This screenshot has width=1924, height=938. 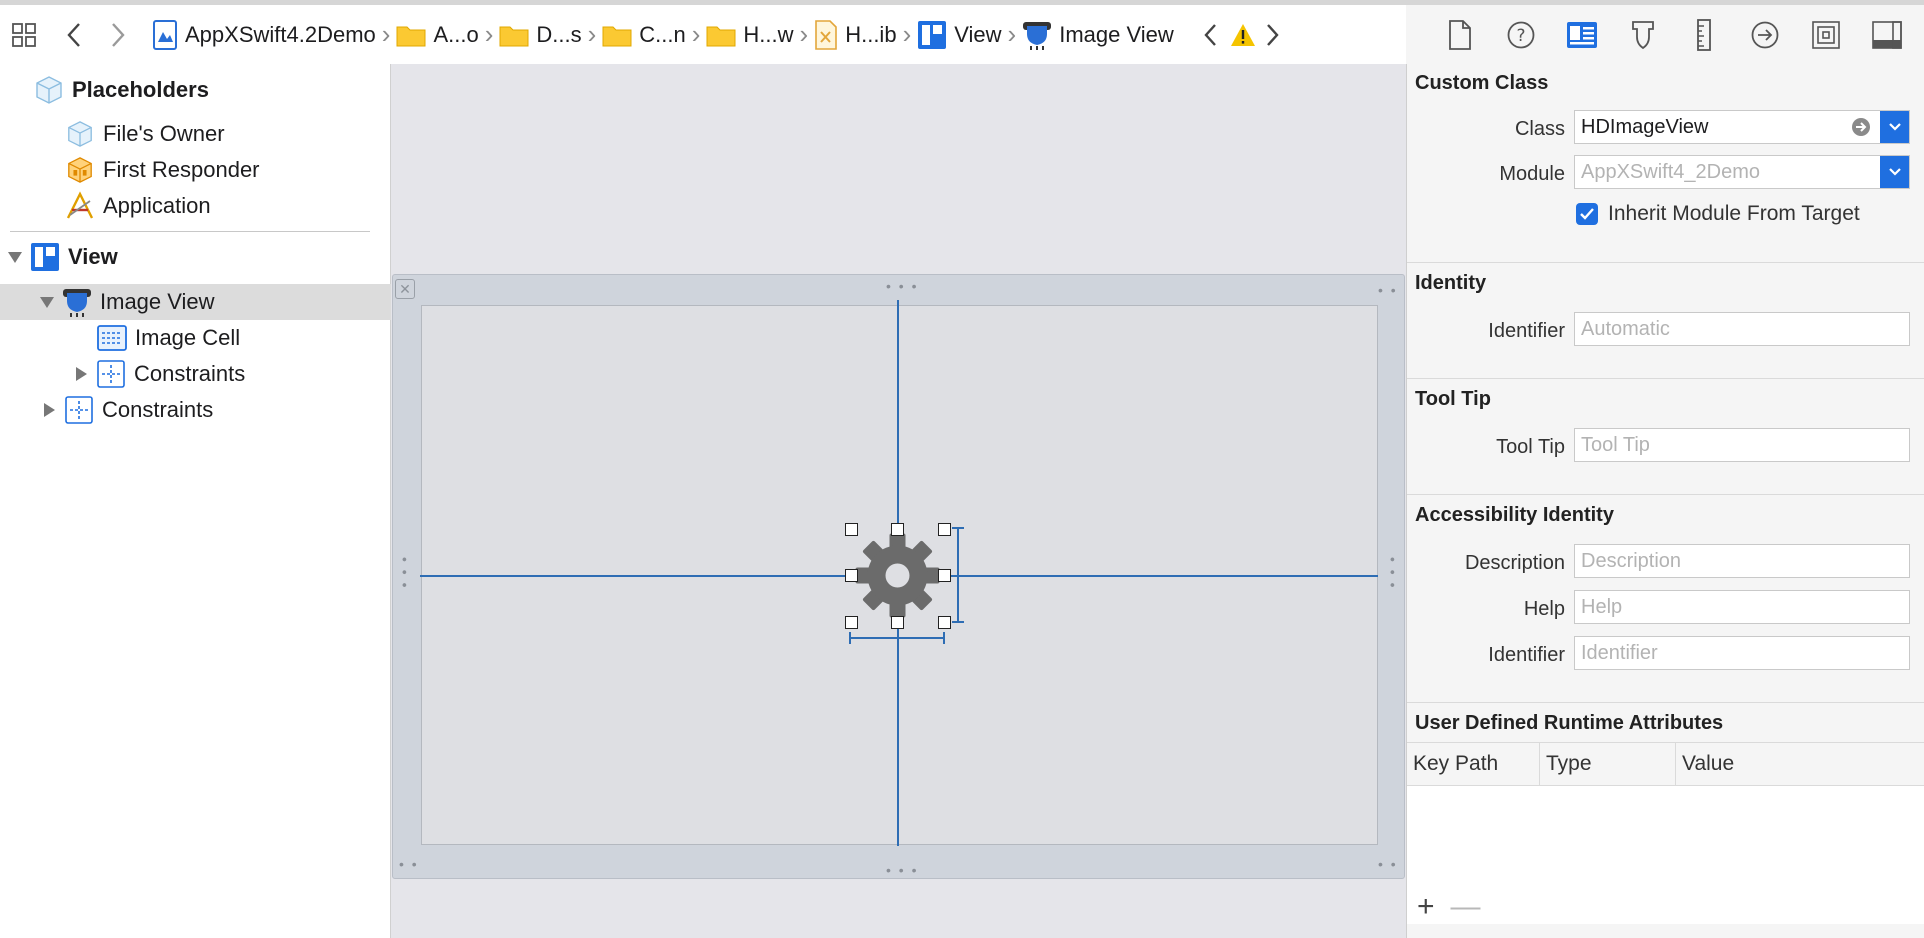 What do you see at coordinates (74, 35) in the screenshot?
I see `back-button` at bounding box center [74, 35].